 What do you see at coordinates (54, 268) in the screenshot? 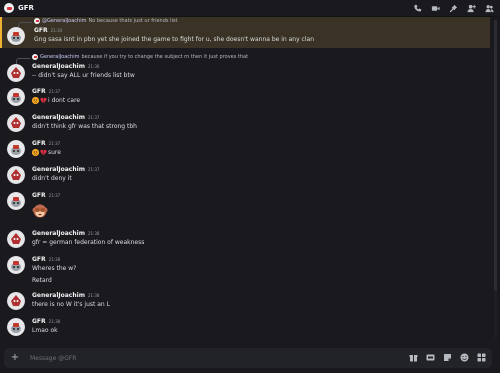
I see `message-text: Wheres the w?` at bounding box center [54, 268].